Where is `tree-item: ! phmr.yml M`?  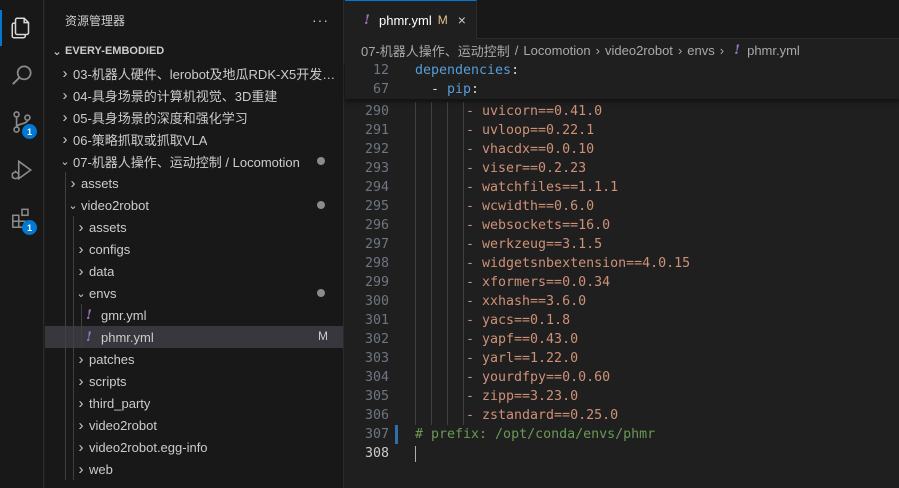
tree-item: ! phmr.yml M is located at coordinates (194, 337).